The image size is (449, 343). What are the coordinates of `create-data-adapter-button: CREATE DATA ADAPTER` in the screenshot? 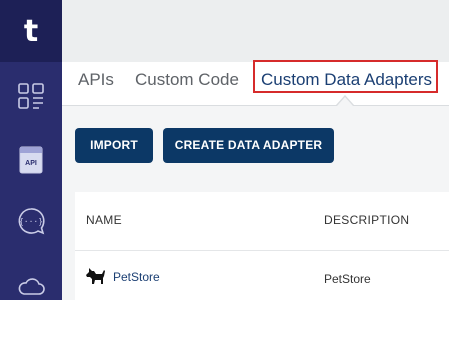 It's located at (248, 145).